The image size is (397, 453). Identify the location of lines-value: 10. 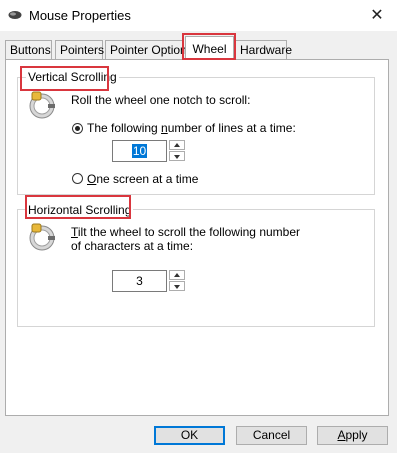
(139, 151).